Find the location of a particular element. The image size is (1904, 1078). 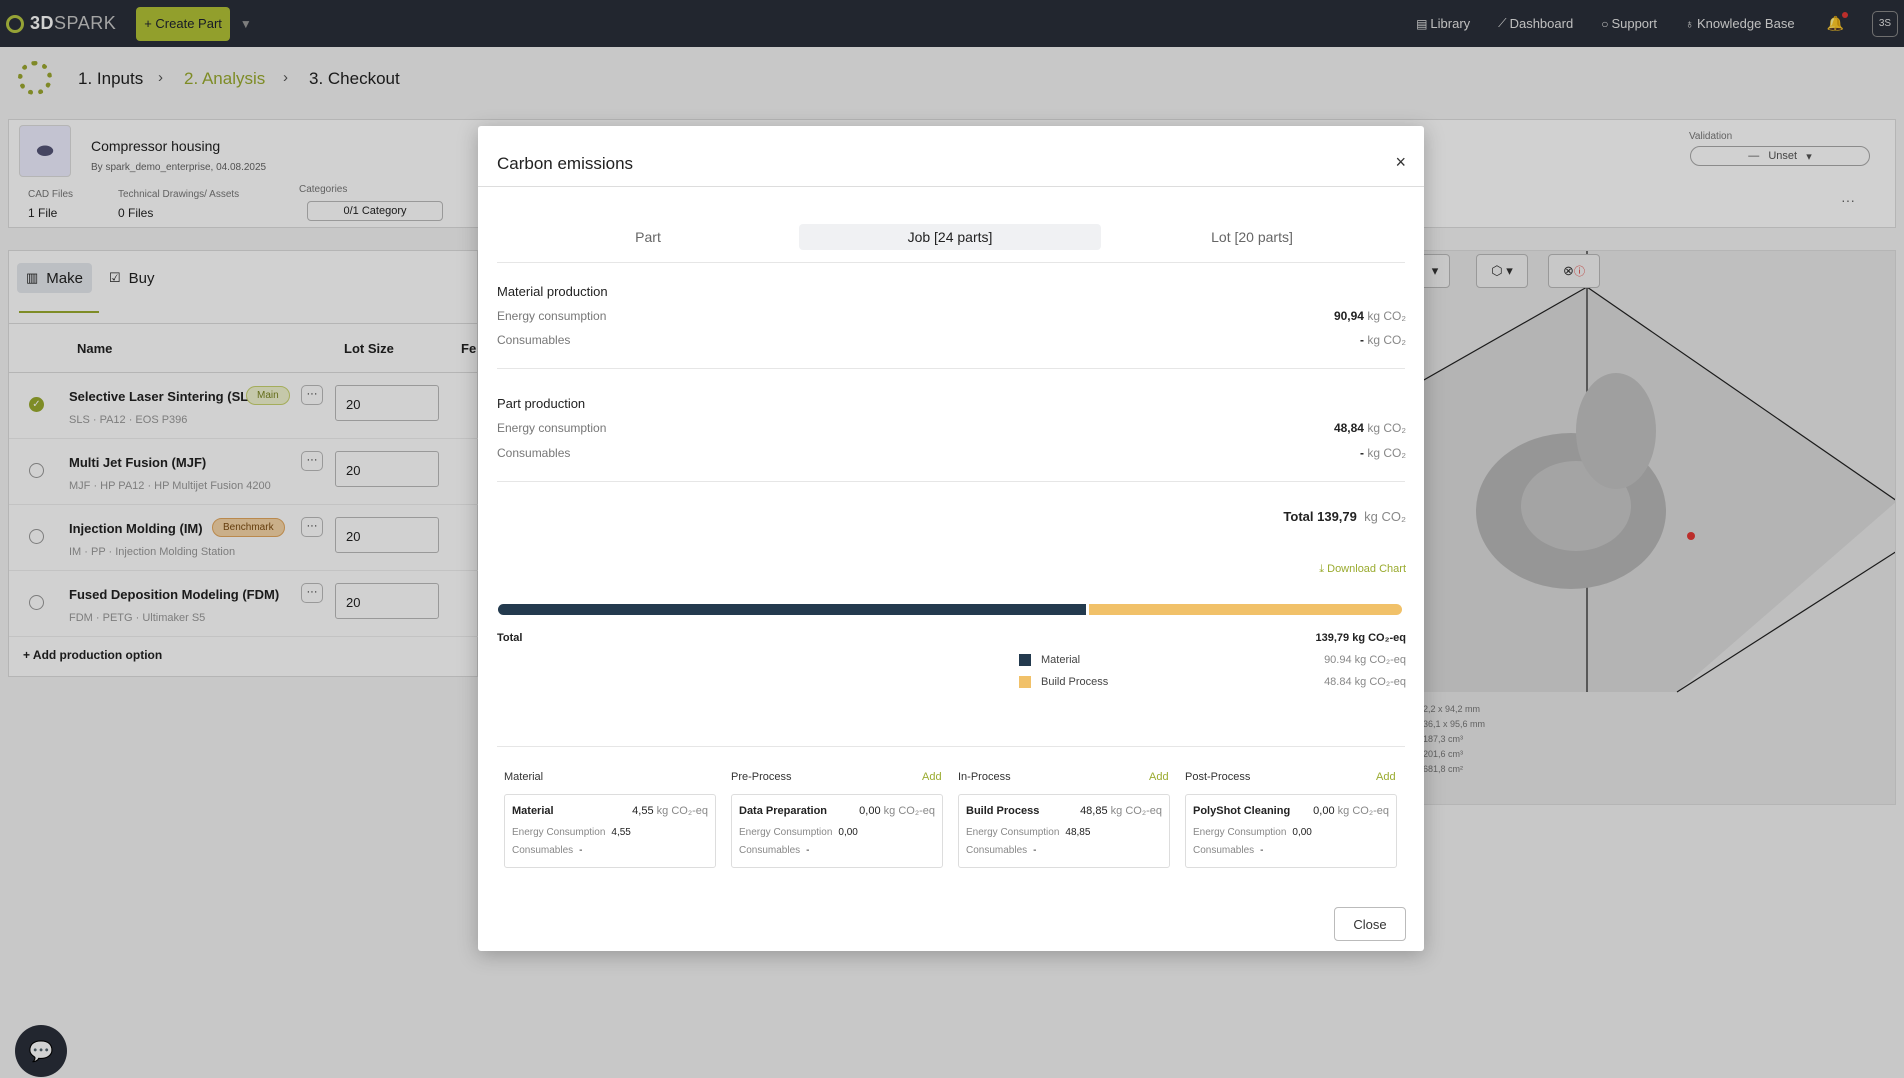

bar-segment-build-process is located at coordinates (1245, 609).